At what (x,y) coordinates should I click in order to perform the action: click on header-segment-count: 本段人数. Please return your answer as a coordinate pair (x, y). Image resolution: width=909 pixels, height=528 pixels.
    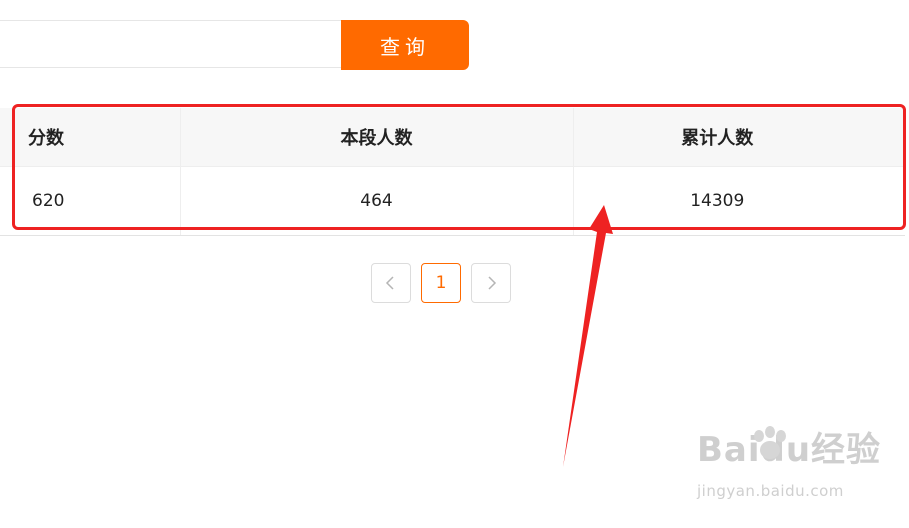
    Looking at the image, I should click on (377, 137).